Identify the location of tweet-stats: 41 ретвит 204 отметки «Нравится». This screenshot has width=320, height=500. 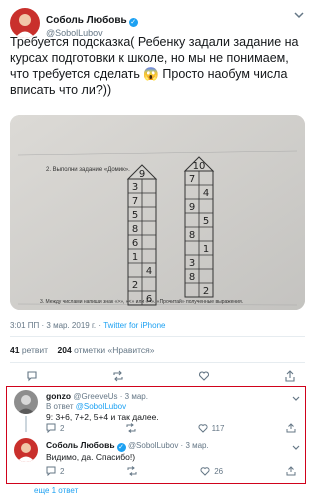
(82, 350).